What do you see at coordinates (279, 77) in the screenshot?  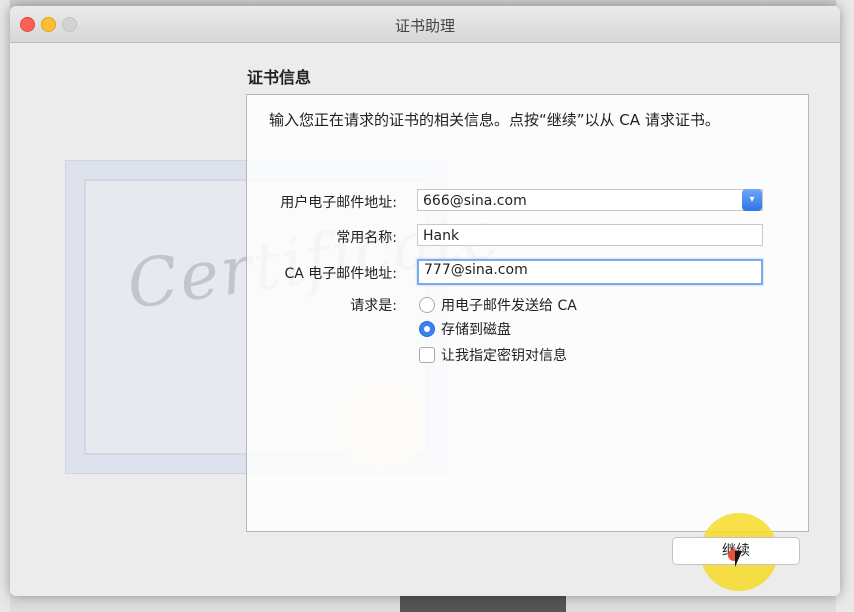 I see `section-title: 证书信息` at bounding box center [279, 77].